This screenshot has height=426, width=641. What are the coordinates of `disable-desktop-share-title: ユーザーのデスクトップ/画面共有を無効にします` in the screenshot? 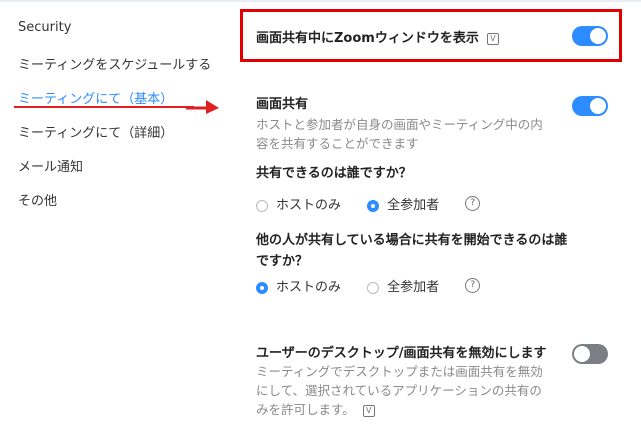 It's located at (401, 353).